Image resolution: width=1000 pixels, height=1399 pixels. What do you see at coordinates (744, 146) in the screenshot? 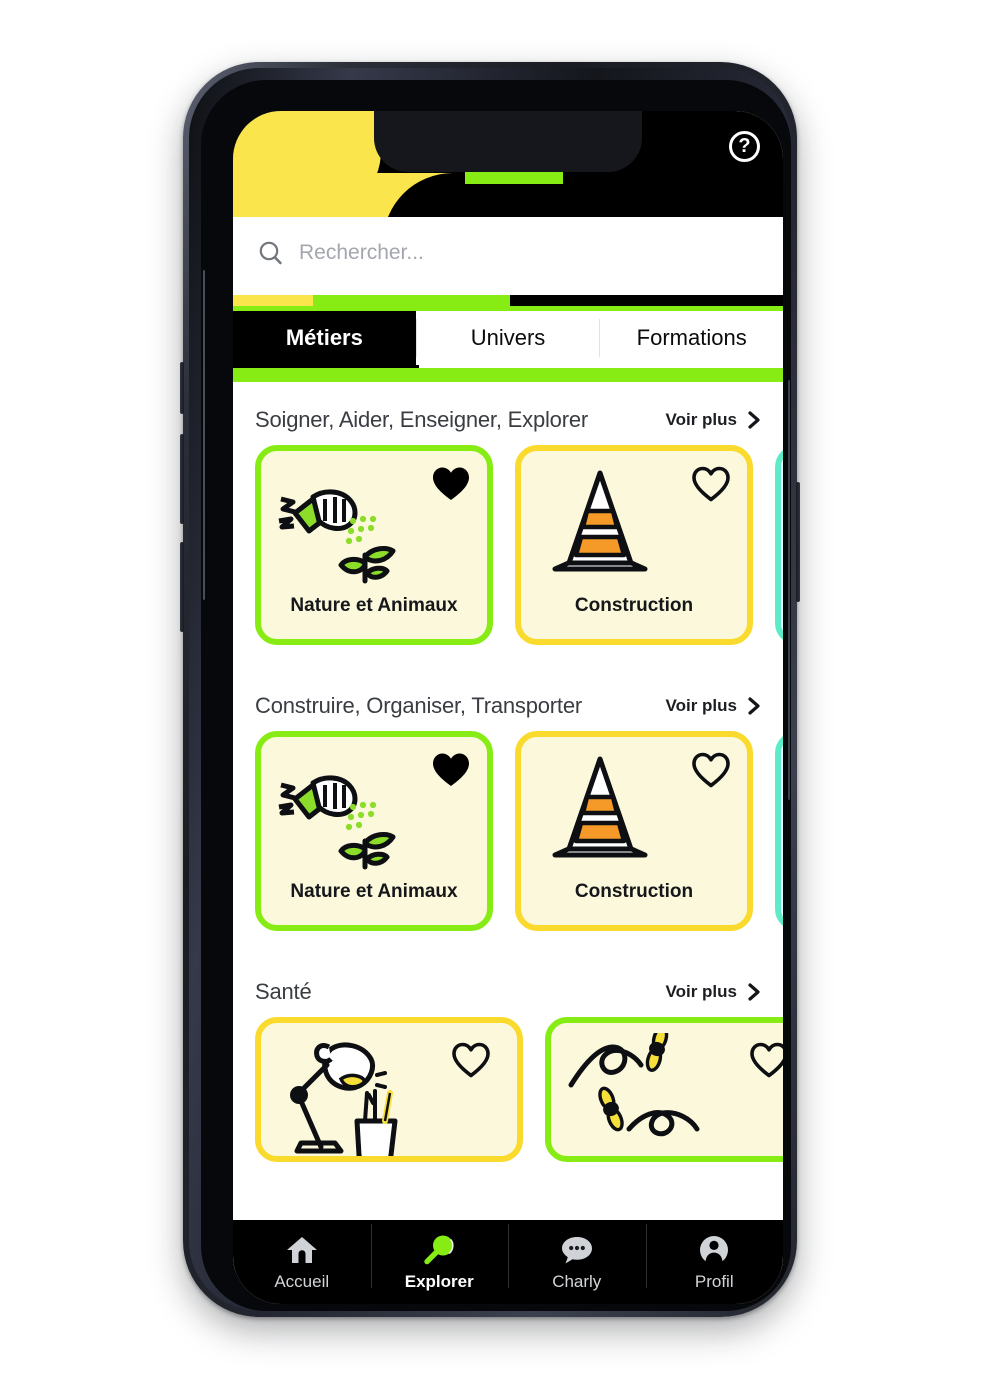
I see `help-icon: ?` at bounding box center [744, 146].